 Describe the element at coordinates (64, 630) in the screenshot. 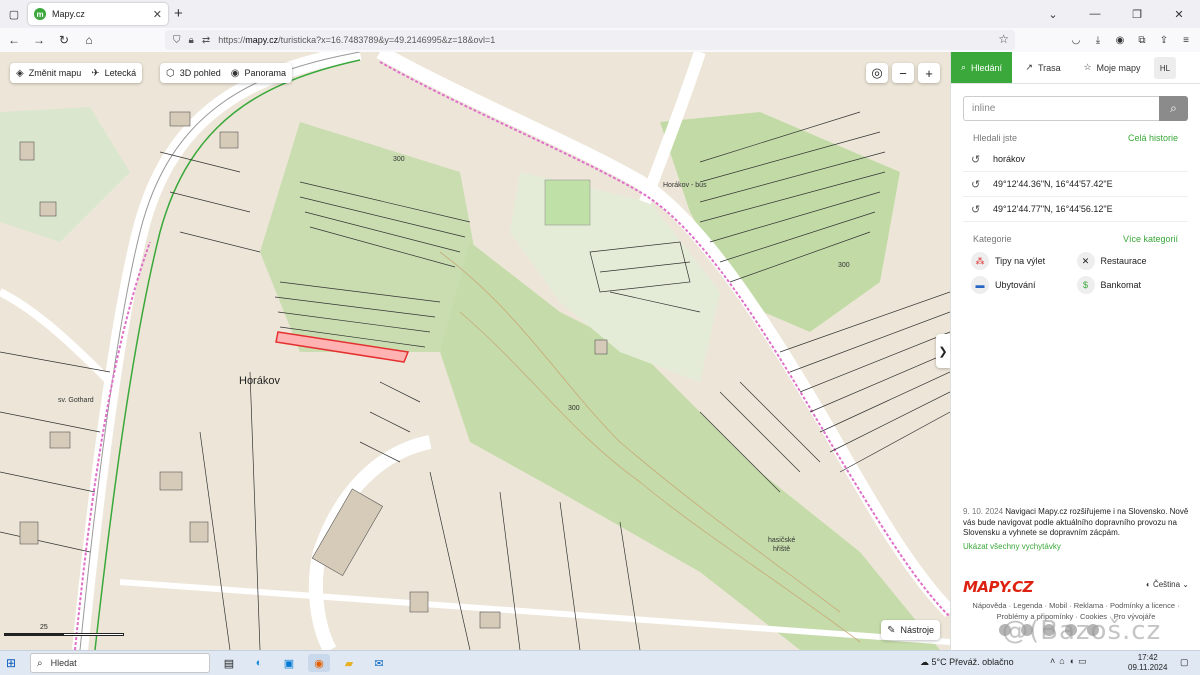

I see `map-scale: 25` at that location.